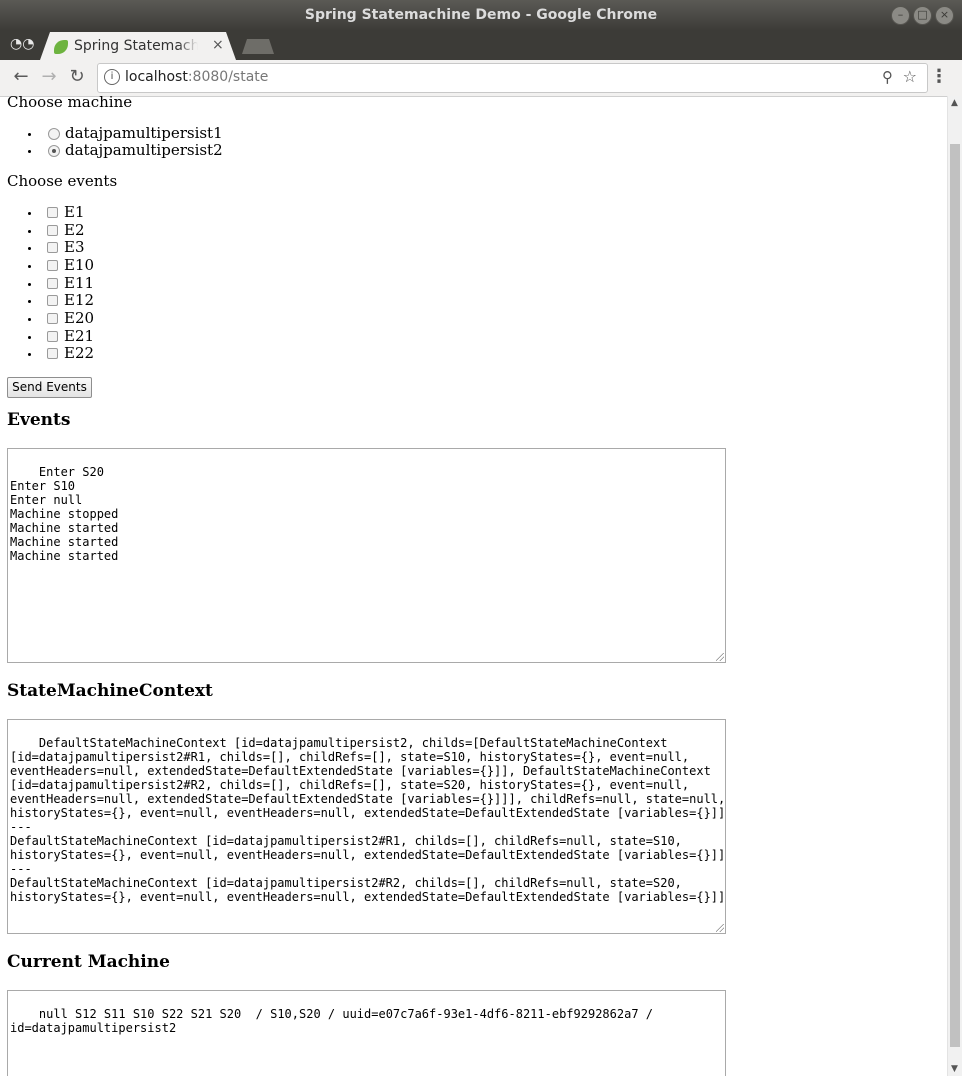  Describe the element at coordinates (110, 691) in the screenshot. I see `context-heading: StateMachineContext` at that location.